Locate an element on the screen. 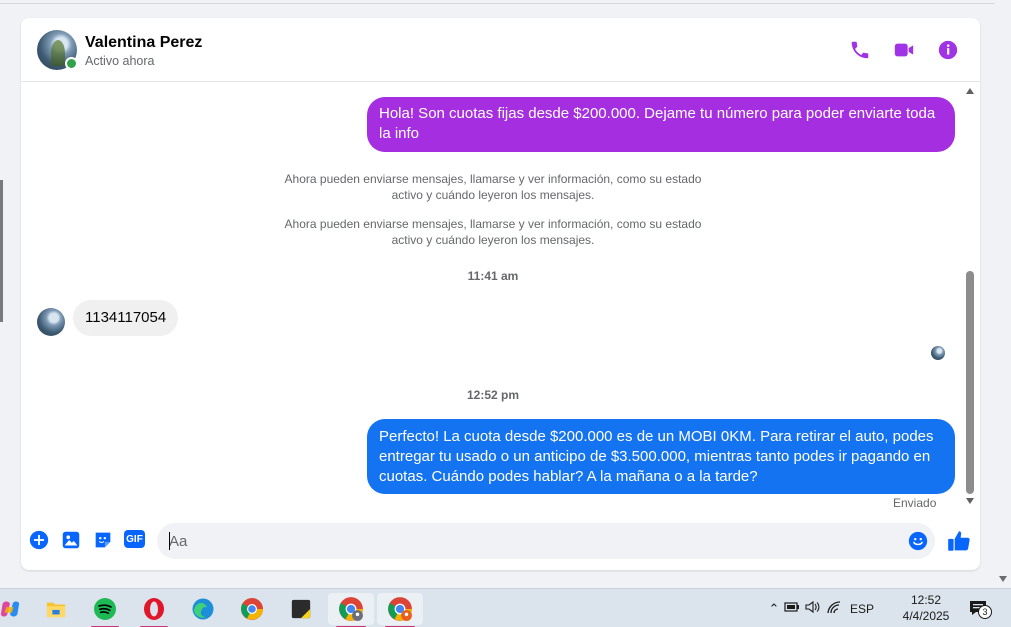  chevron-up-icon: ⌃ is located at coordinates (774, 609).